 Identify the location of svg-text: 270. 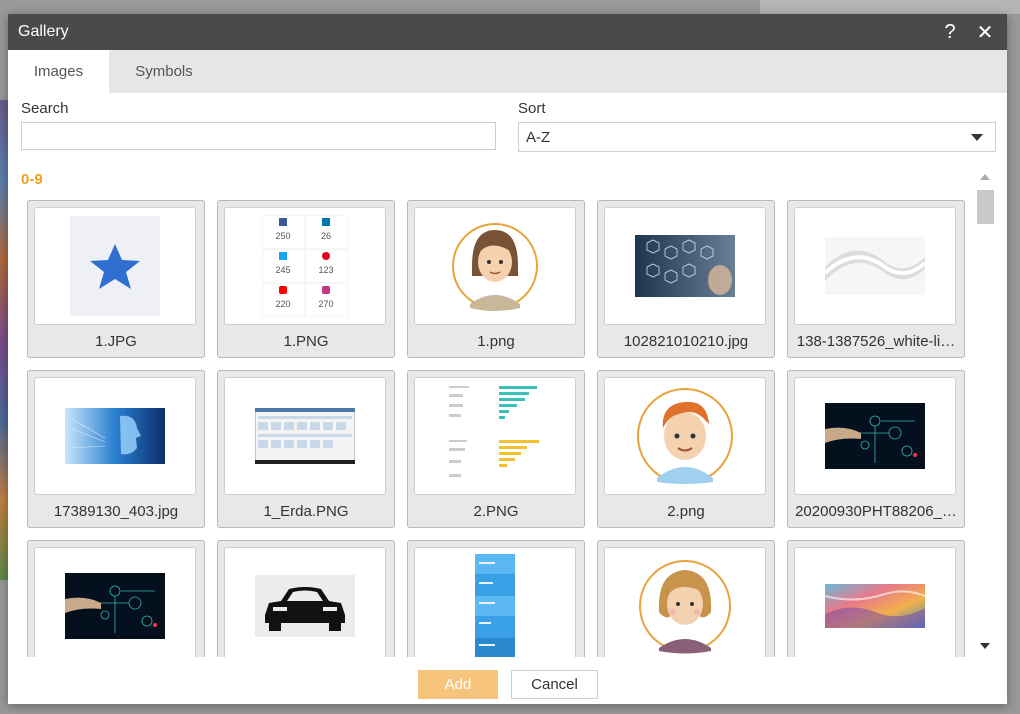
(325, 304).